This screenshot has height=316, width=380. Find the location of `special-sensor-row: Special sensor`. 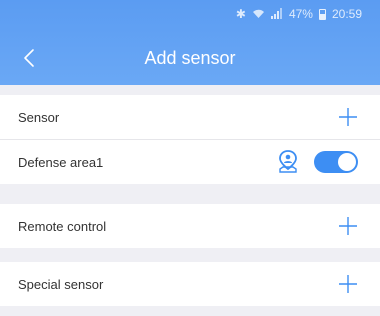

special-sensor-row: Special sensor is located at coordinates (190, 284).